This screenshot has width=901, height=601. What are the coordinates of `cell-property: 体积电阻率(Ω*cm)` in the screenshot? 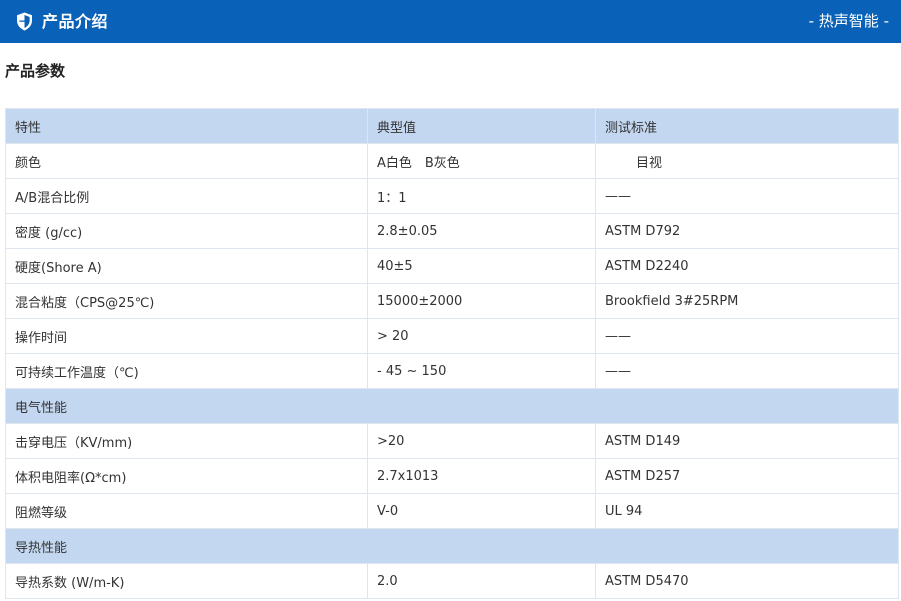 It's located at (186, 476).